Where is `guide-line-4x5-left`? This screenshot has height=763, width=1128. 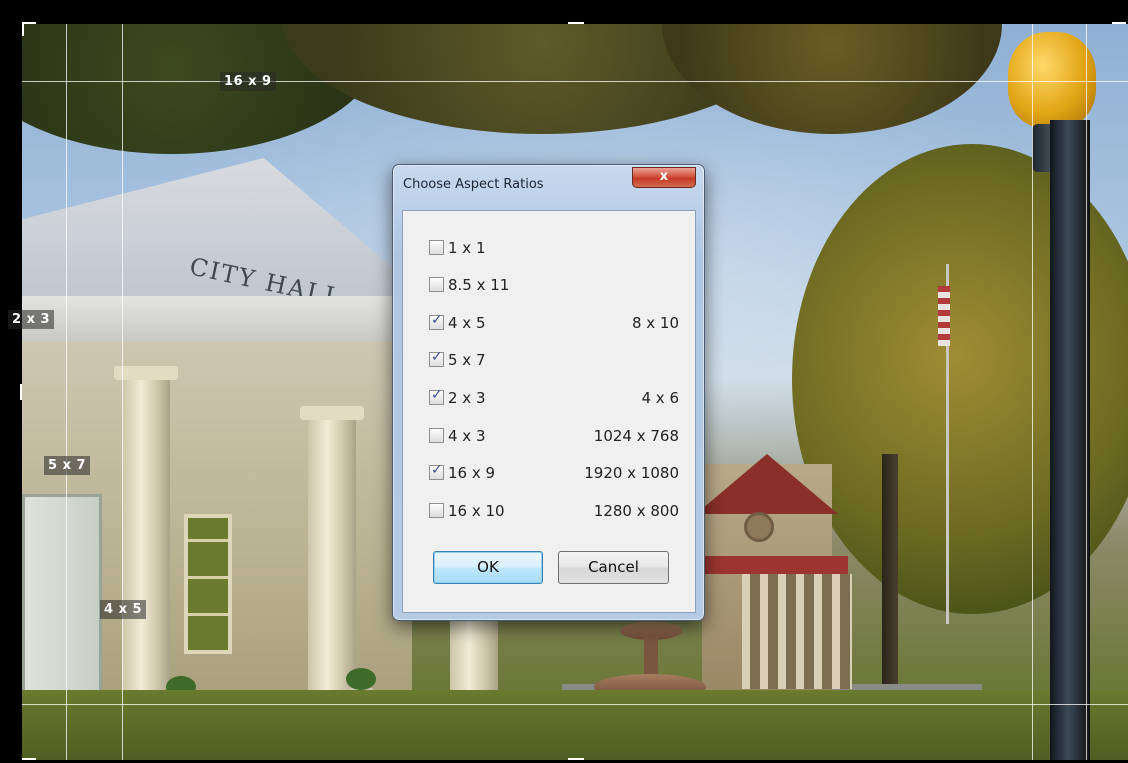 guide-line-4x5-left is located at coordinates (122, 392).